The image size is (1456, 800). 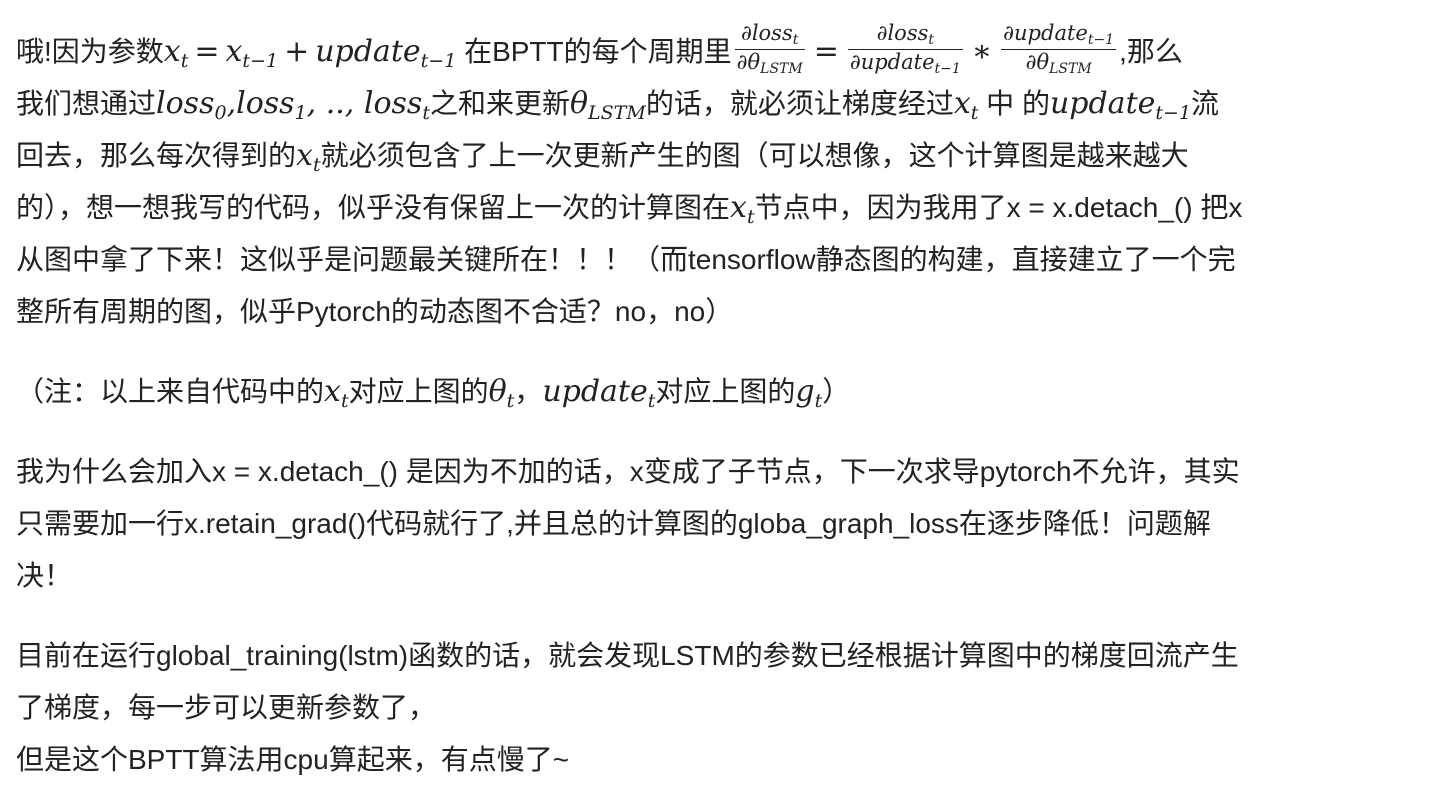 I want to click on math-times: ∗, so click(x=982, y=51).